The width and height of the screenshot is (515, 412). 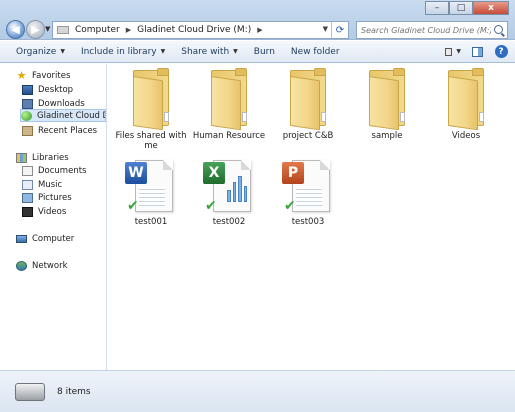 I want to click on item-label: Files shared with me, so click(x=151, y=141).